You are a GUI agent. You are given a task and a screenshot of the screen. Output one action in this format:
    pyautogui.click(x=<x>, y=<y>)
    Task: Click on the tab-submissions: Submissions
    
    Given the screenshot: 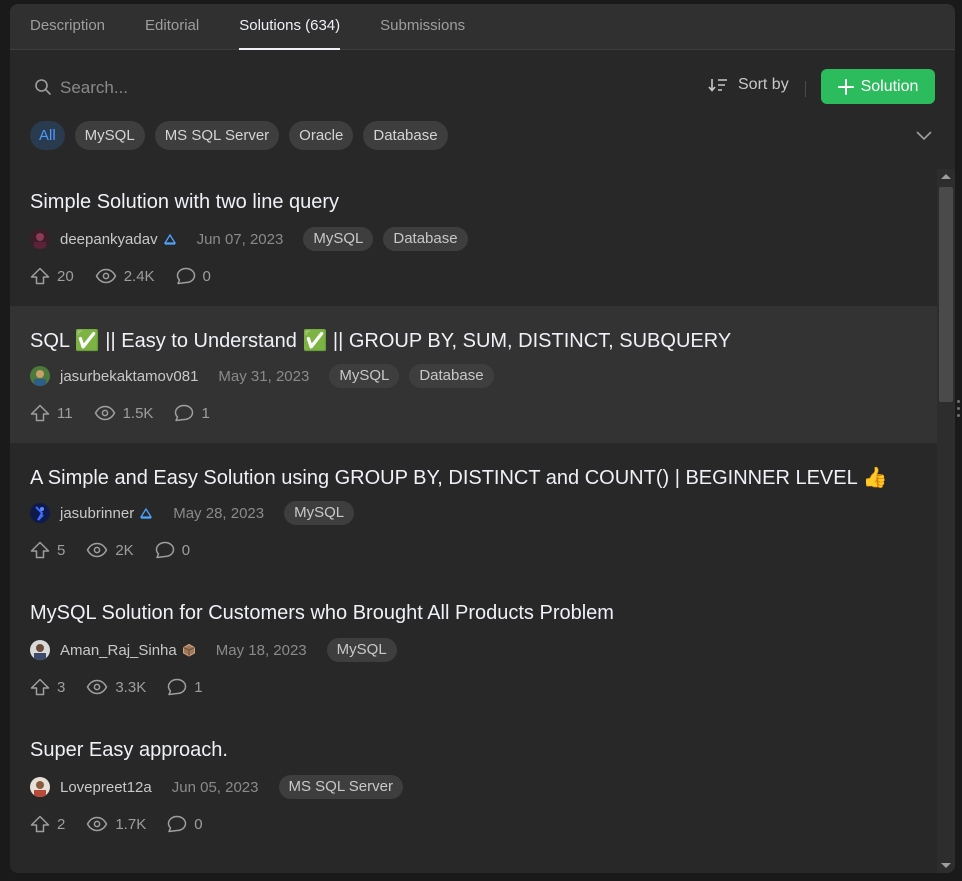 What is the action you would take?
    pyautogui.click(x=422, y=26)
    